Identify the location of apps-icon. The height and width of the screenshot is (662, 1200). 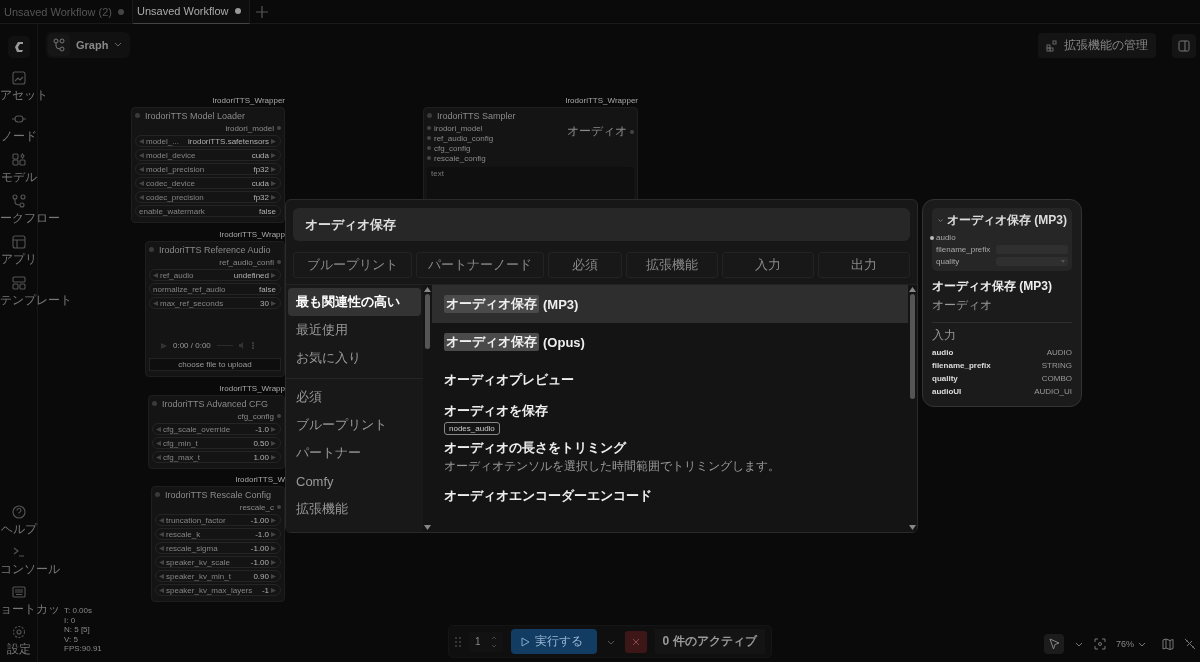
(18, 241).